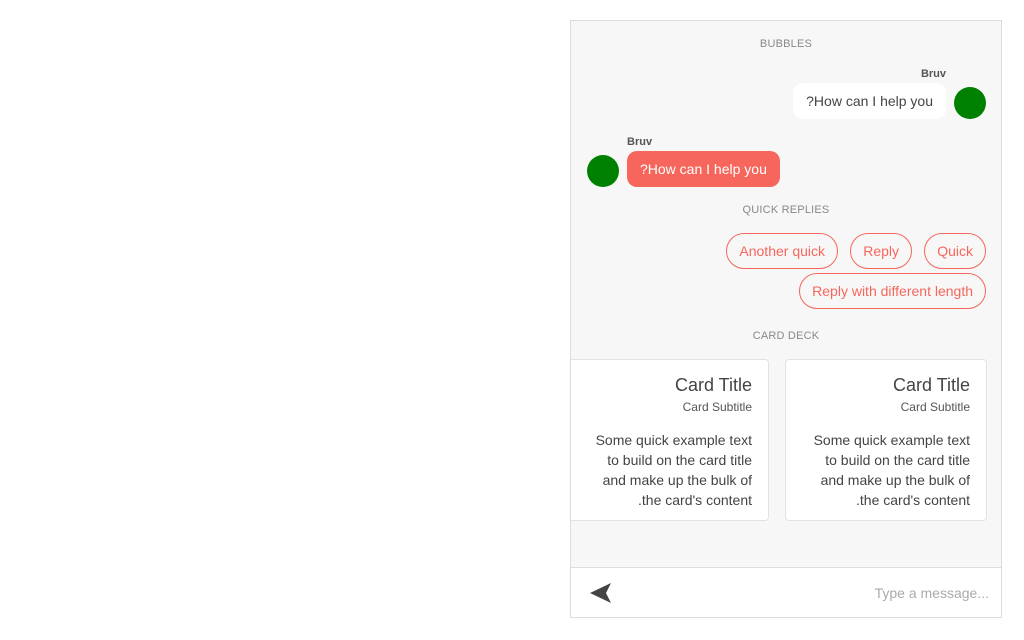 This screenshot has height=640, width=1024. Describe the element at coordinates (786, 44) in the screenshot. I see `section-label-bubbles: BUBBLES` at that location.